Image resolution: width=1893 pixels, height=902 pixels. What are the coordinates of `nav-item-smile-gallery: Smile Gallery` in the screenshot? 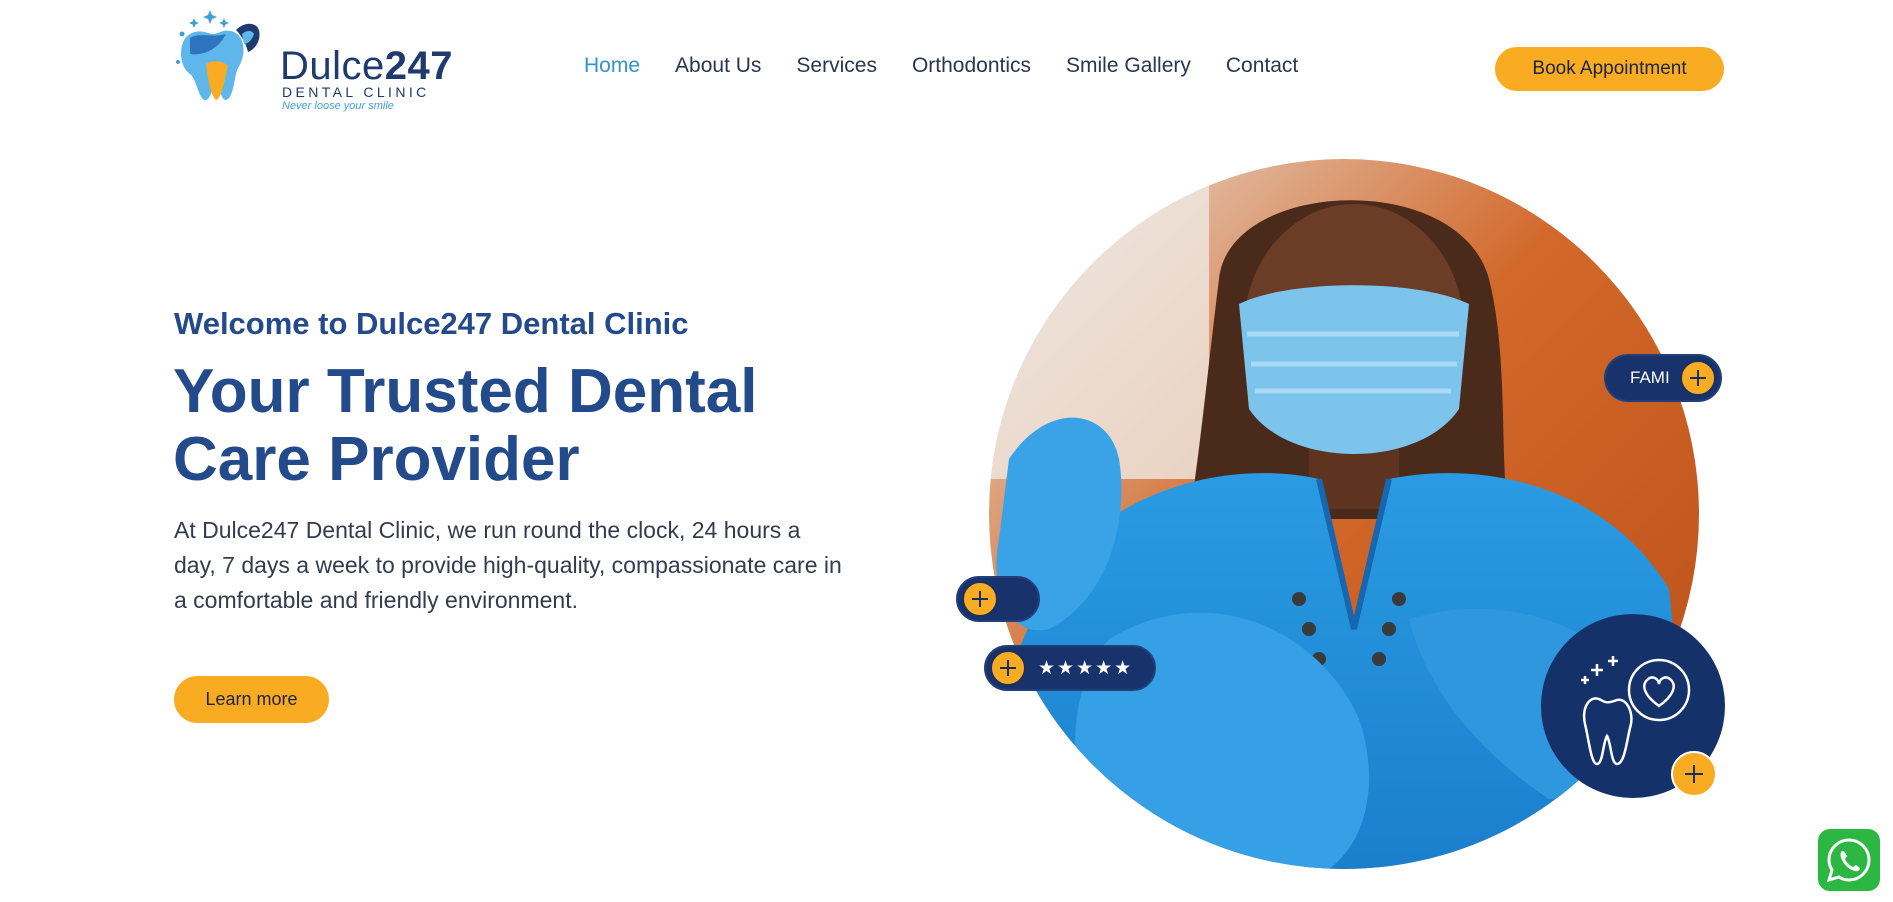 It's located at (1128, 66).